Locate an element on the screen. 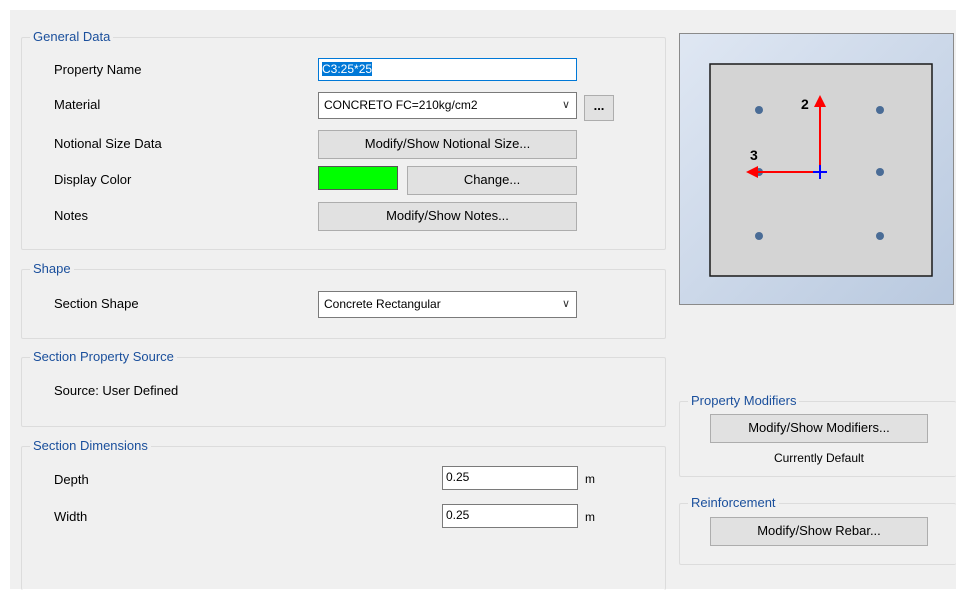  material-select: CONCRETO FC=210kg/cm2 ∨ is located at coordinates (447, 105).